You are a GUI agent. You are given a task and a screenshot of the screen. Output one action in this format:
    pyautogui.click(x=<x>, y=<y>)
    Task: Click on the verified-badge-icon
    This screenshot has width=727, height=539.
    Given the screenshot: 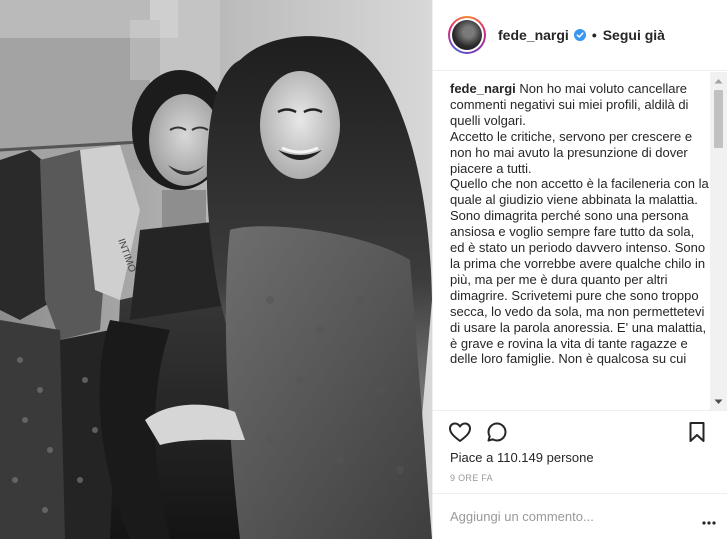 What is the action you would take?
    pyautogui.click(x=579, y=35)
    